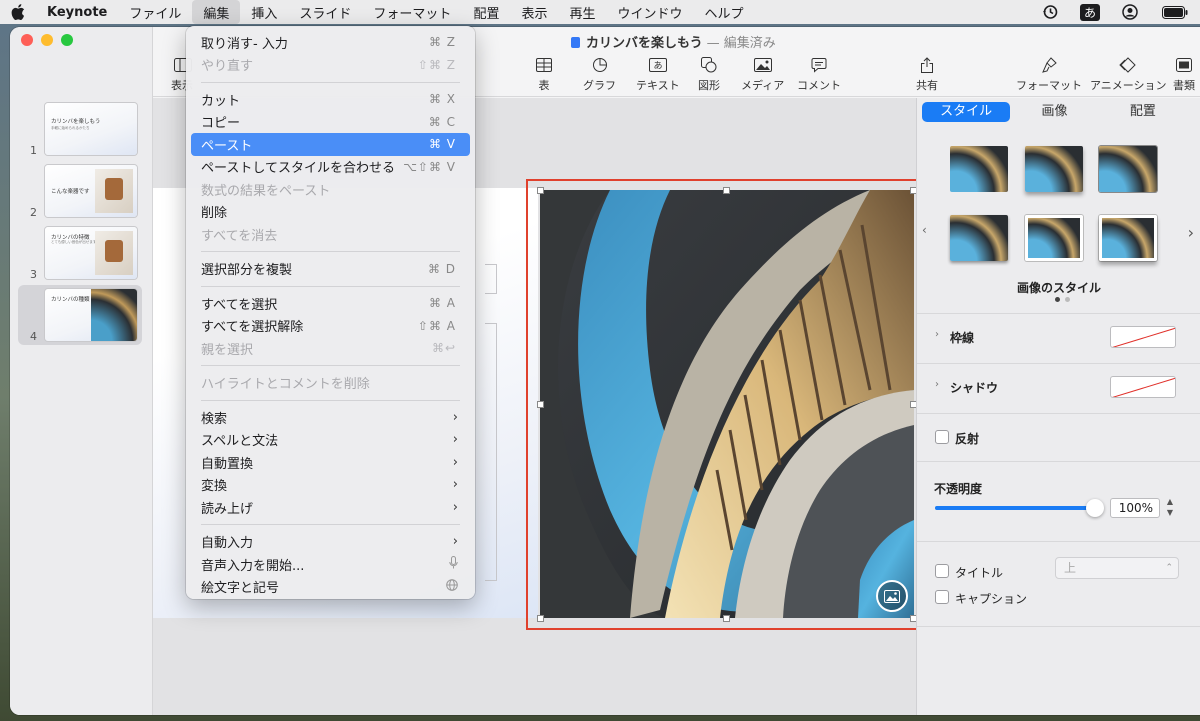 The width and height of the screenshot is (1200, 721). I want to click on fullscreen-window-button, so click(67, 40).